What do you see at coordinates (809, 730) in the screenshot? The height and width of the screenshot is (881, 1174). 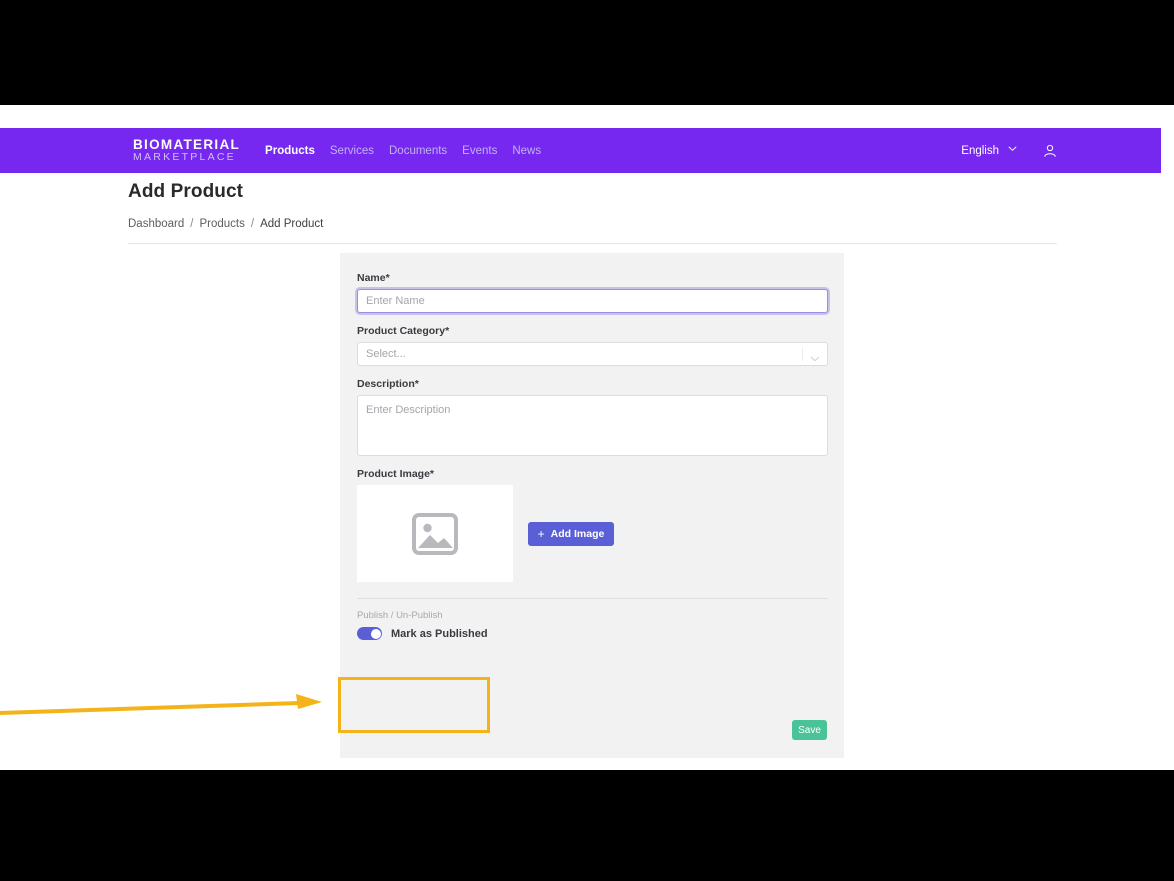 I see `save-button: Save` at bounding box center [809, 730].